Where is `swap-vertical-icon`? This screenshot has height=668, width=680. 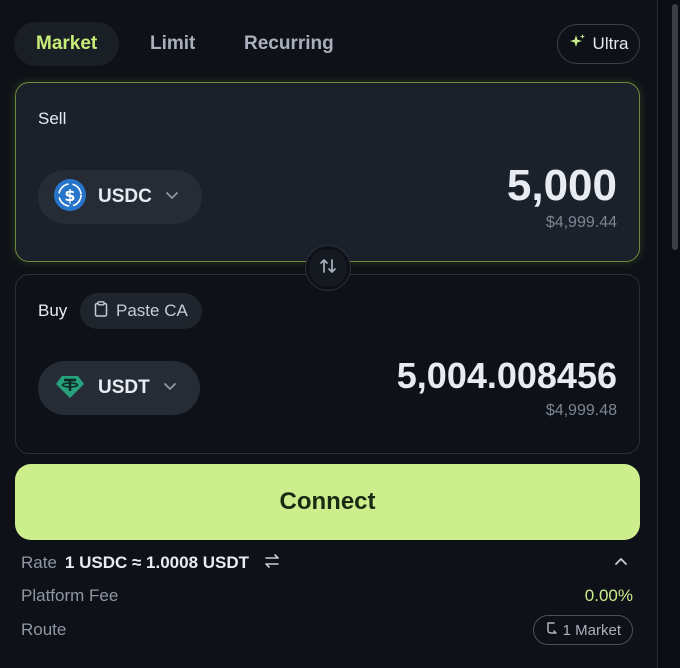 swap-vertical-icon is located at coordinates (328, 268).